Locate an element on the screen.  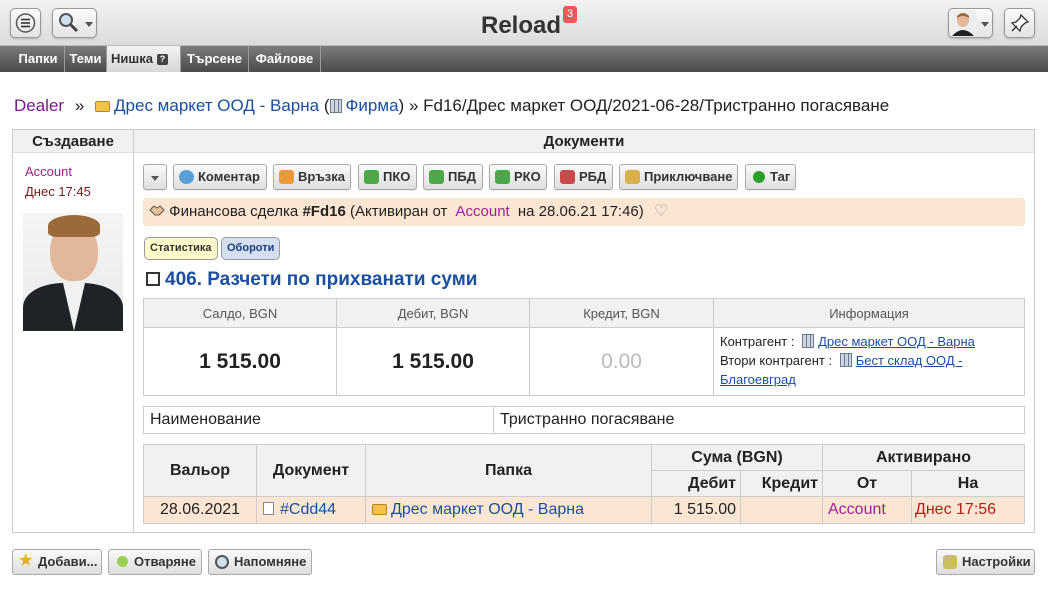
app-title: Reload is located at coordinates (521, 25).